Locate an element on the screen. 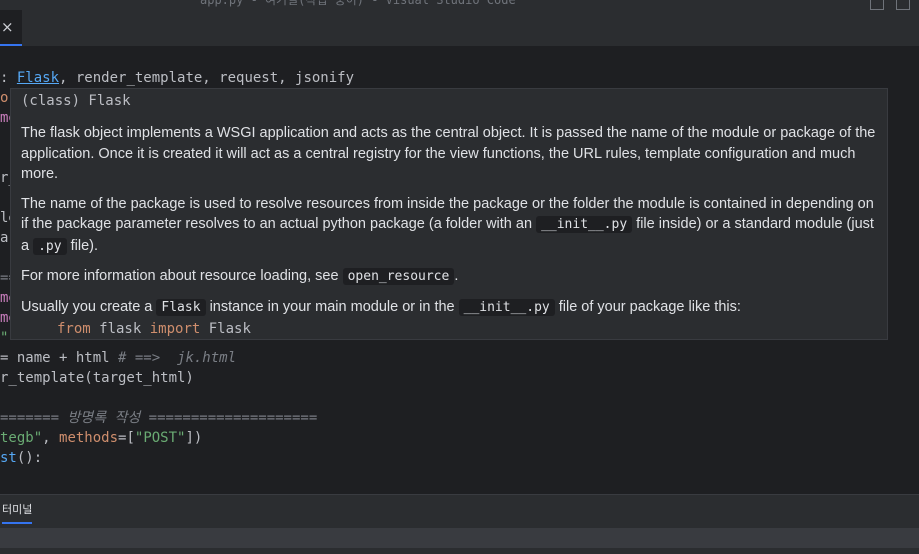 This screenshot has height=554, width=919. code-token: " is located at coordinates (4, 338).